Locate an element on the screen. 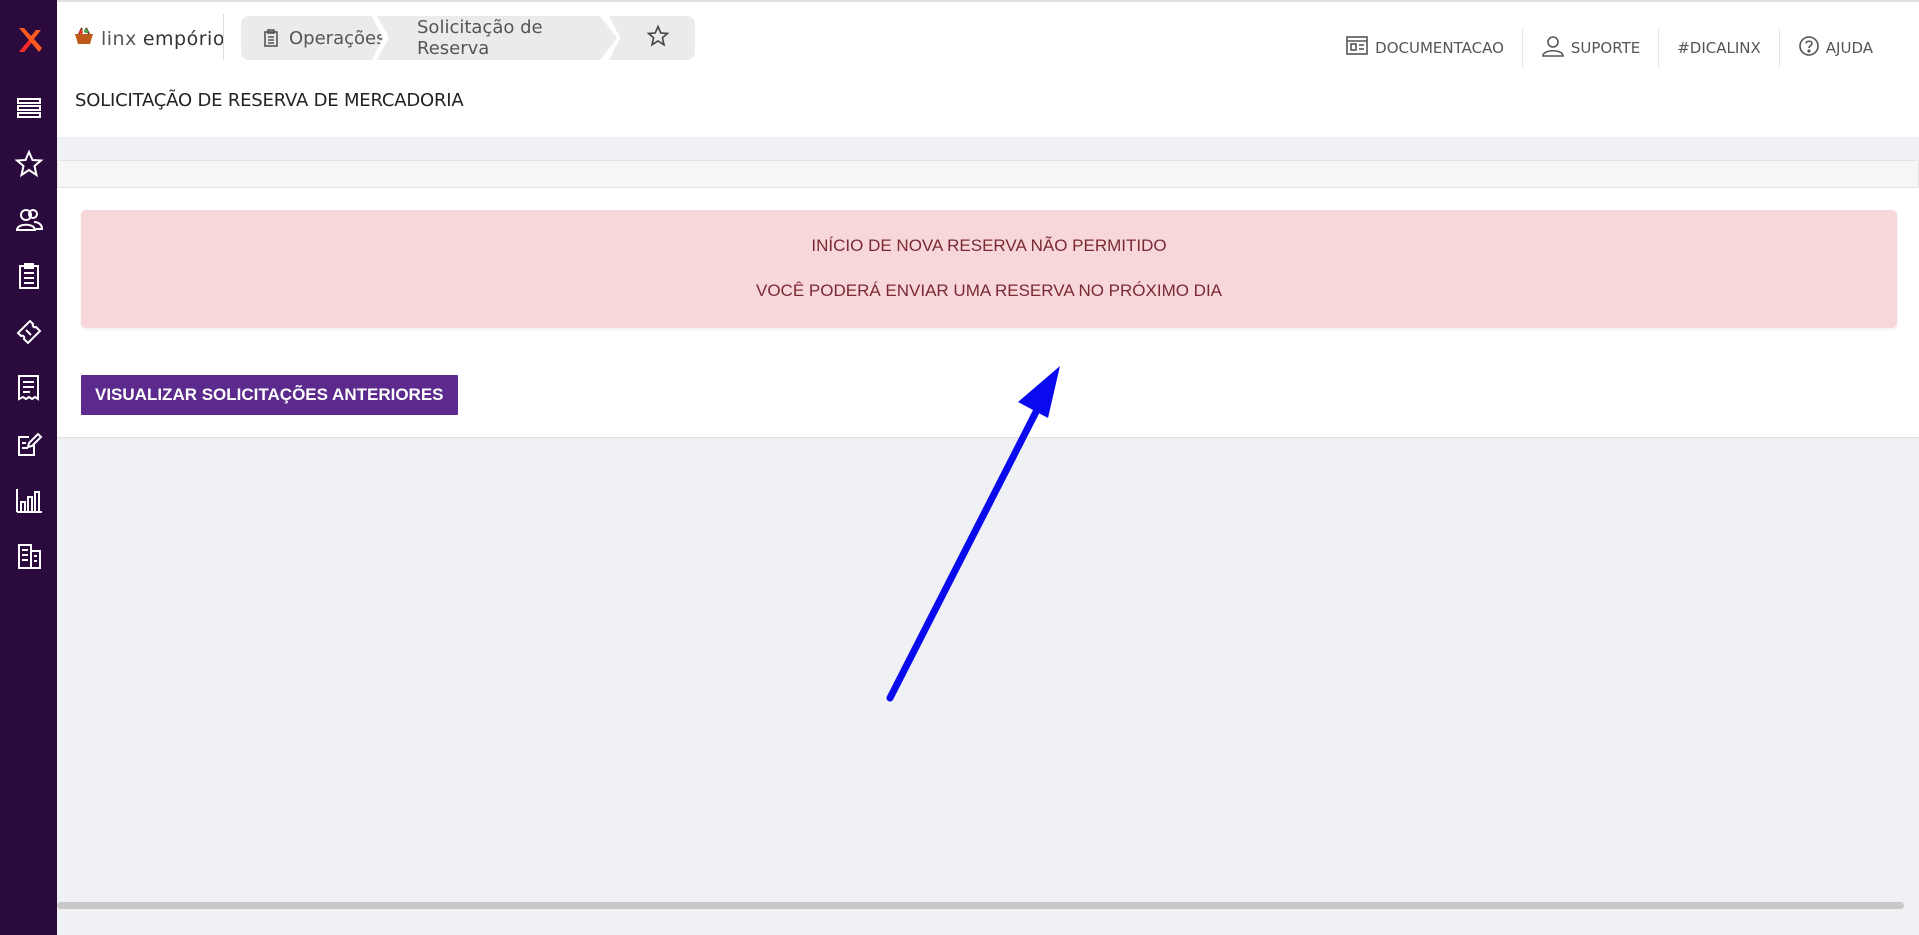 Image resolution: width=1919 pixels, height=935 pixels. view-previous-requests-button: VISUALIZAR SOLICITAÇÕES ANTERIORES is located at coordinates (269, 395).